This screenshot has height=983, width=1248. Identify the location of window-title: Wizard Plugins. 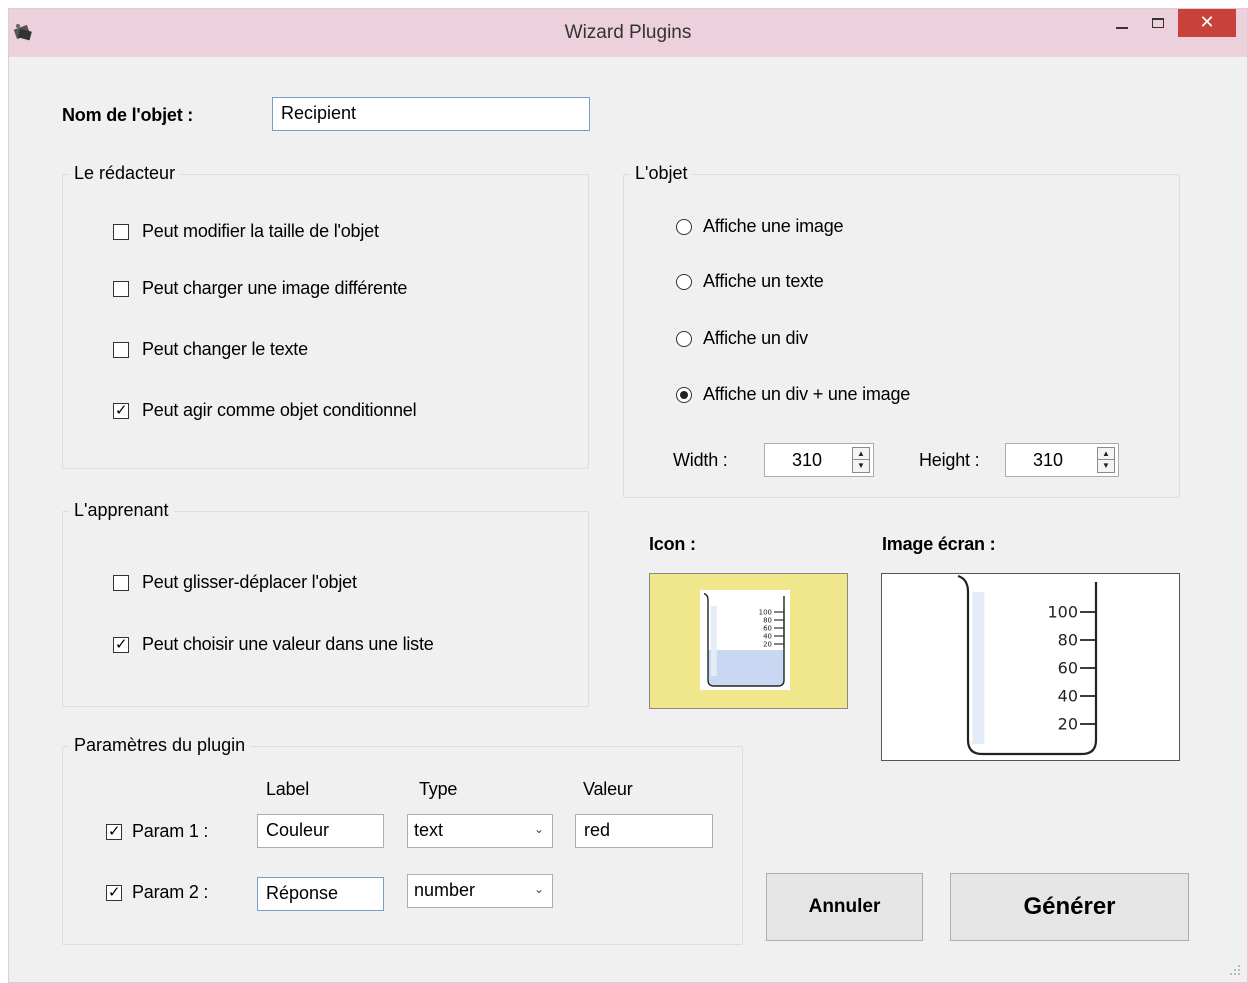
(628, 32).